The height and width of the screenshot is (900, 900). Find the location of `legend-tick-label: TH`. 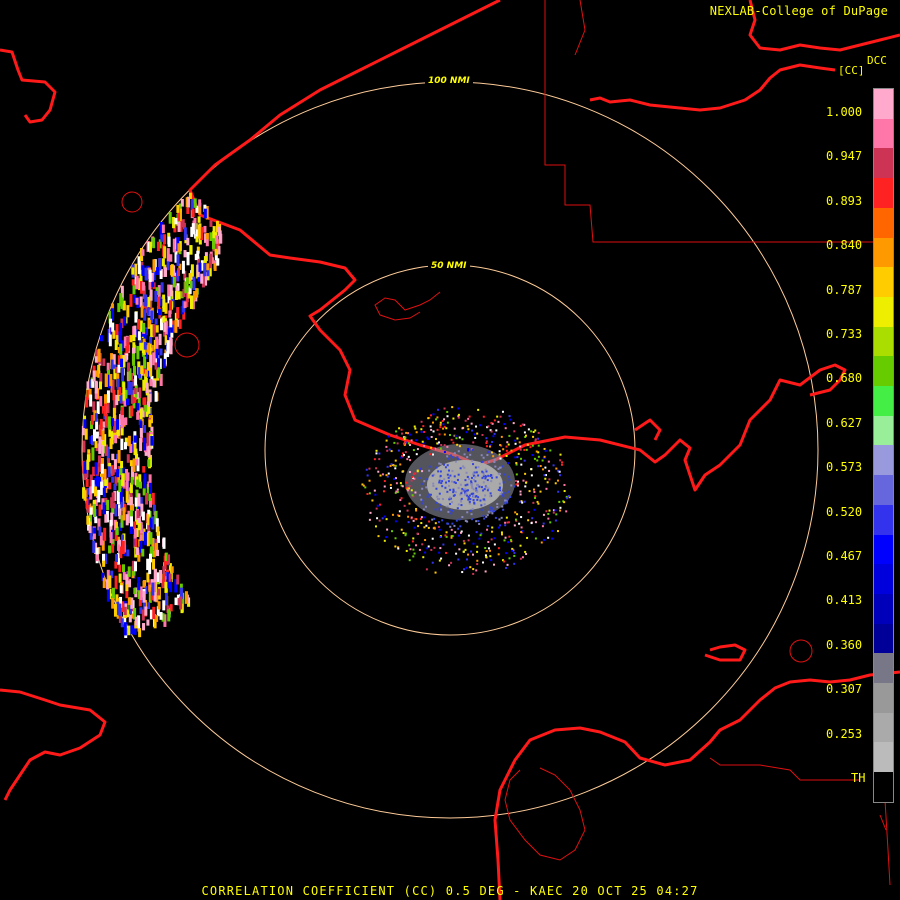

legend-tick-label: TH is located at coordinates (858, 778).